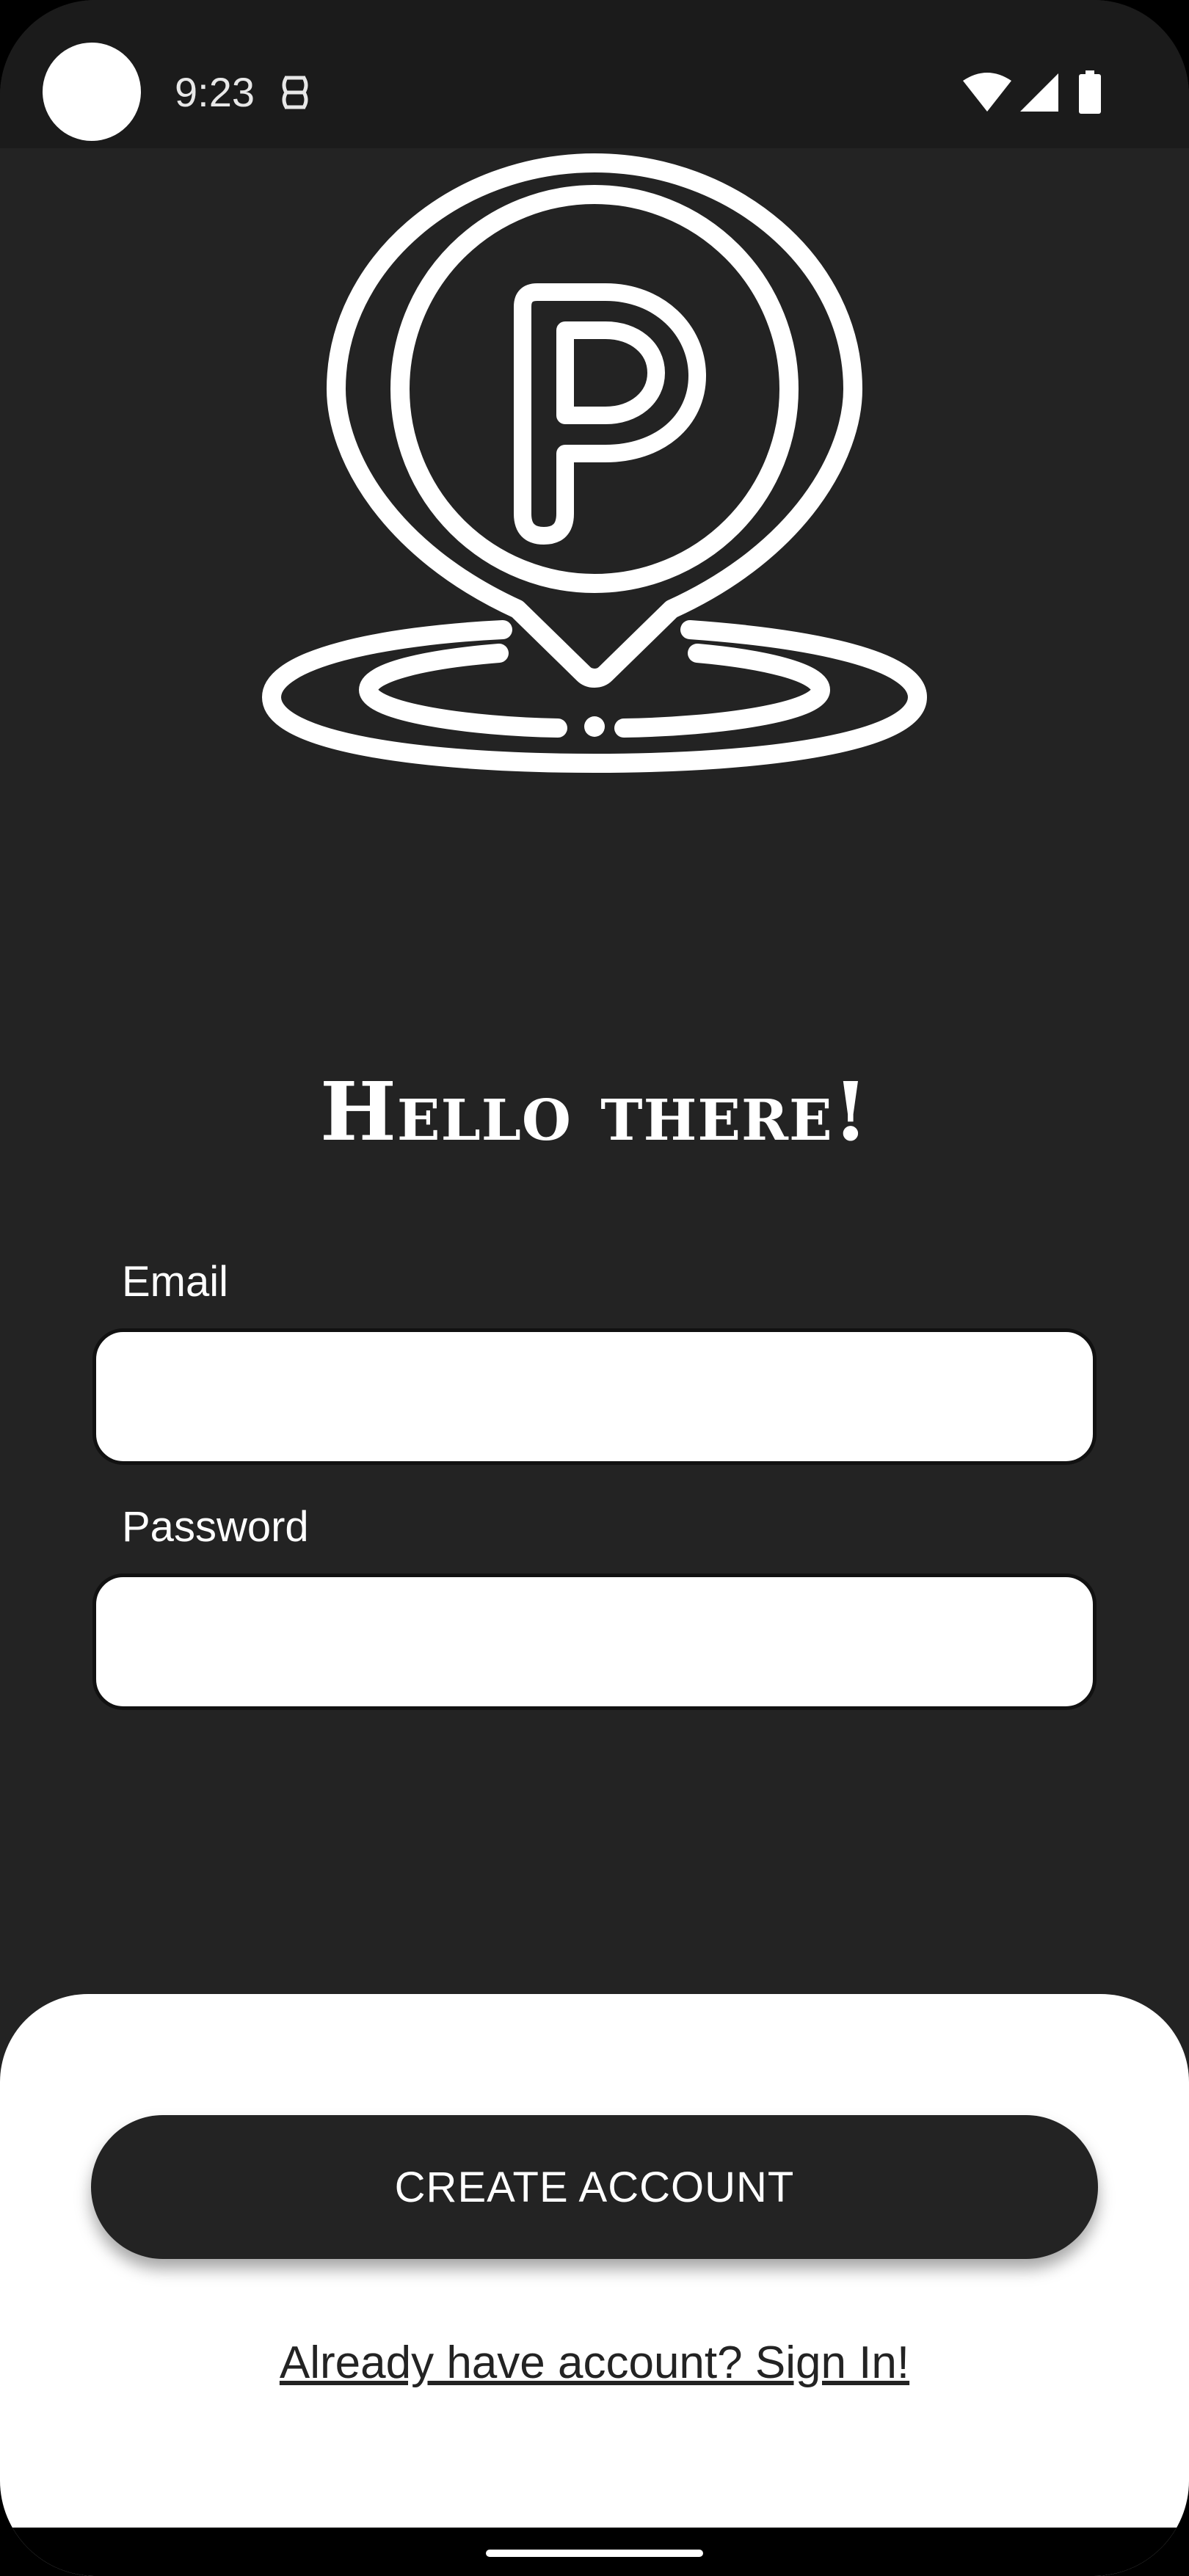  Describe the element at coordinates (215, 92) in the screenshot. I see `status-time: 9:23` at that location.